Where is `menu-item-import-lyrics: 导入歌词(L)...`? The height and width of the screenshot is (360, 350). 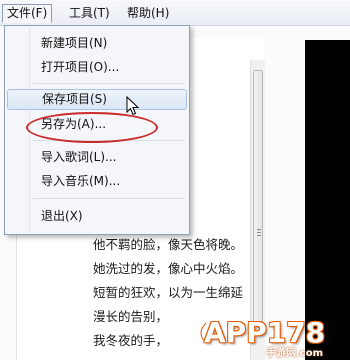 menu-item-import-lyrics: 导入歌词(L)... is located at coordinates (97, 157).